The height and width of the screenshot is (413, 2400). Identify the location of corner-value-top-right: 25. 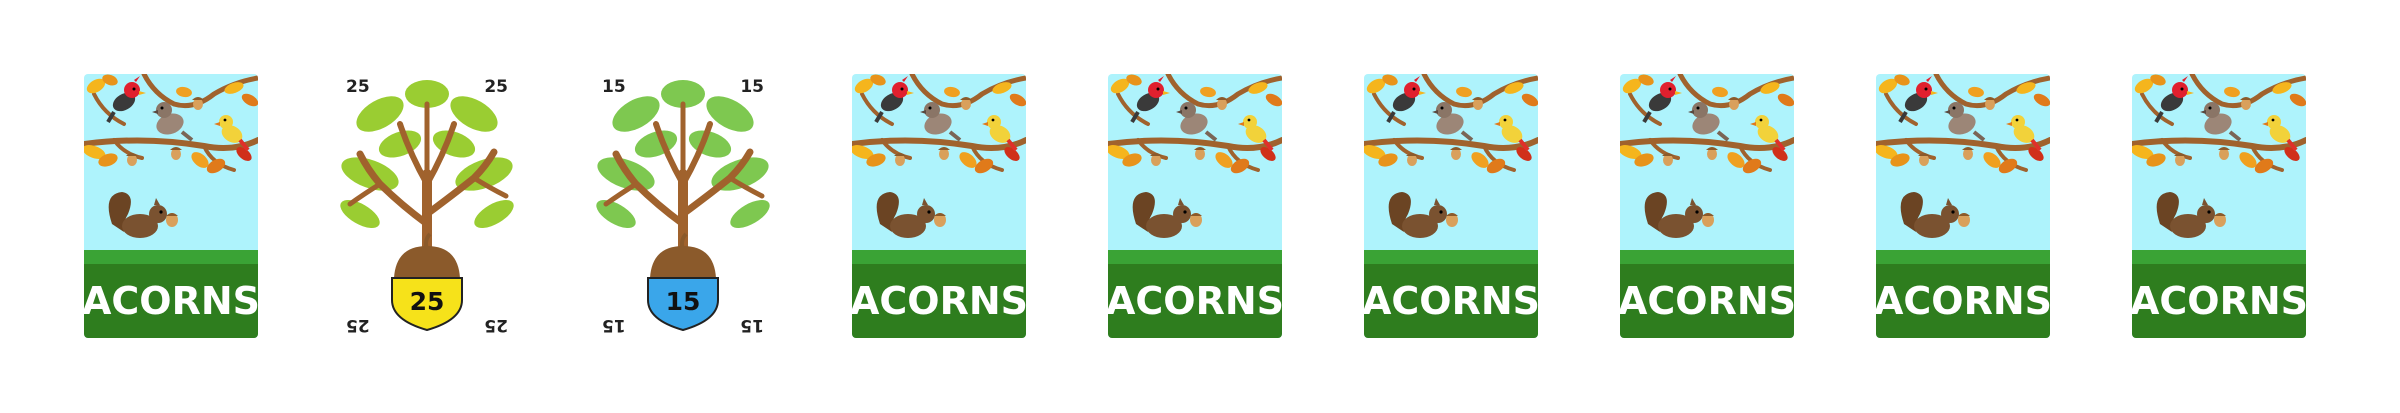
(496, 87).